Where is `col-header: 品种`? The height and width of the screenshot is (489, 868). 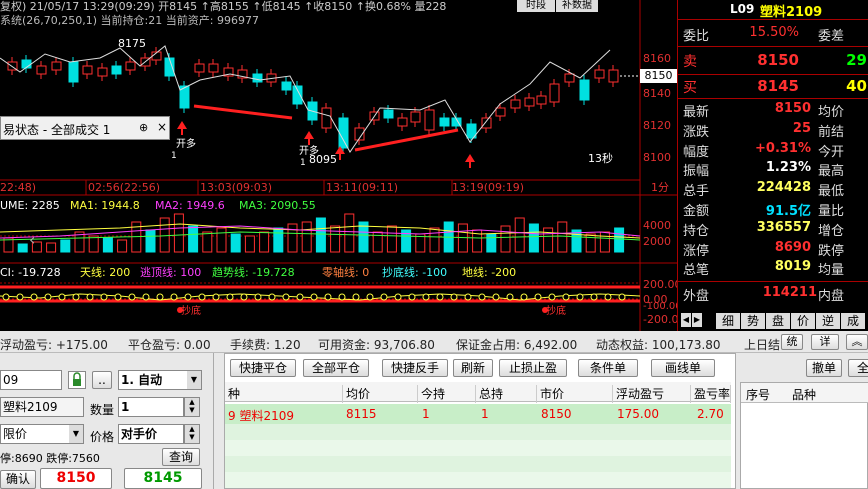 col-header: 品种 is located at coordinates (804, 394).